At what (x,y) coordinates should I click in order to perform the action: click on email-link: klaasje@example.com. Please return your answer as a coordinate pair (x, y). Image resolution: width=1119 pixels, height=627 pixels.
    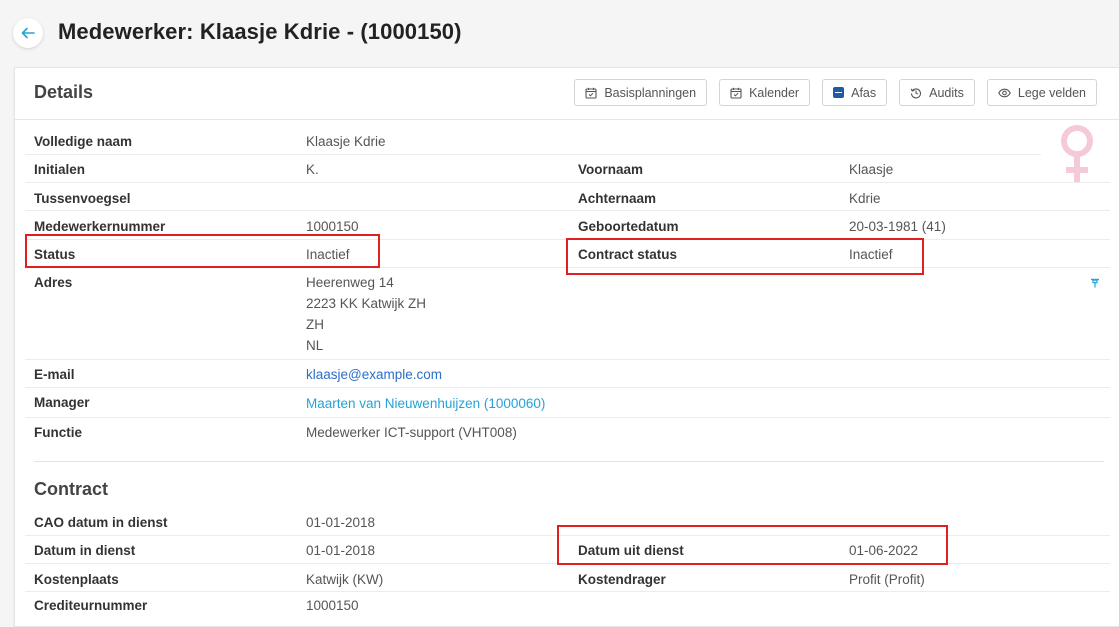
    Looking at the image, I should click on (374, 374).